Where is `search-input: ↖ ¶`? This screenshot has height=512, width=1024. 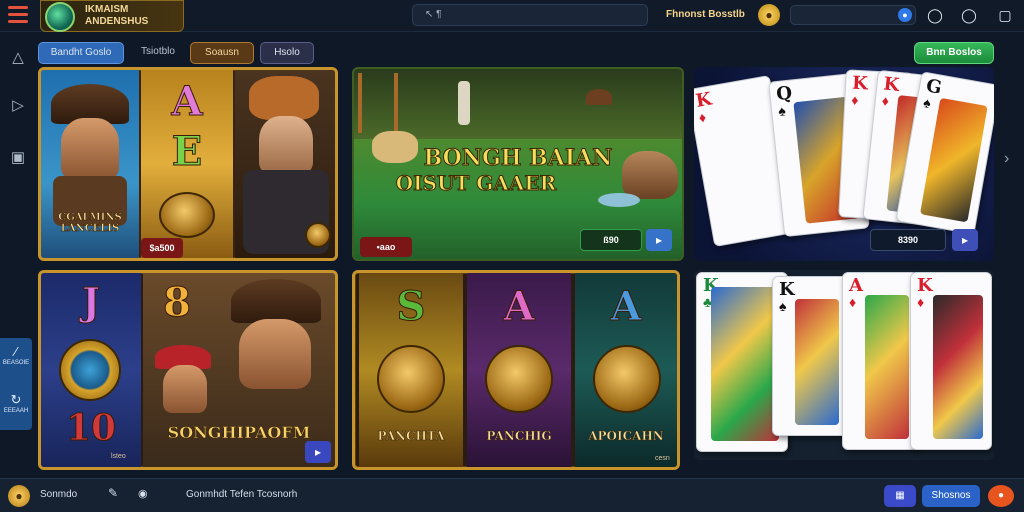 search-input: ↖ ¶ is located at coordinates (530, 15).